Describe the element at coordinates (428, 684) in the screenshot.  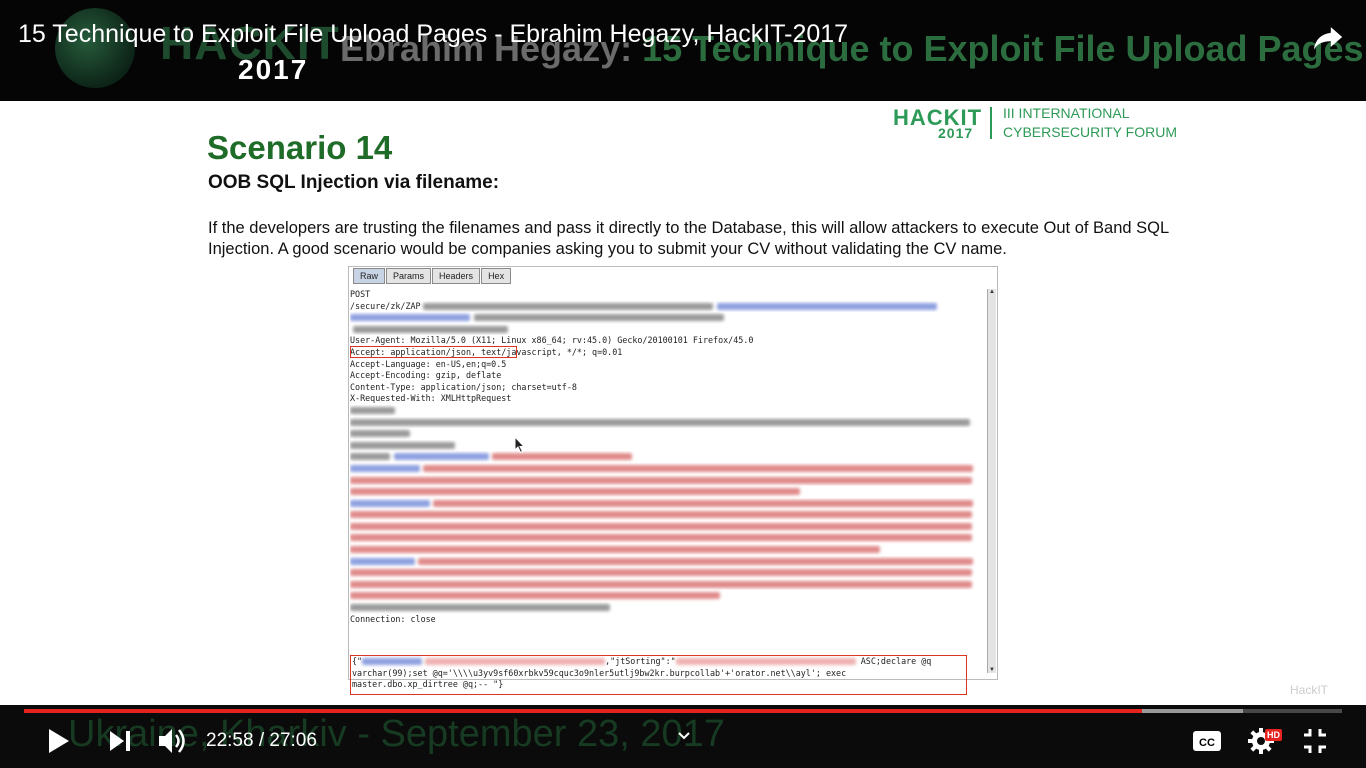
I see `payload-line-3: master.dbo.xp_dirtree @q;-- "}` at that location.